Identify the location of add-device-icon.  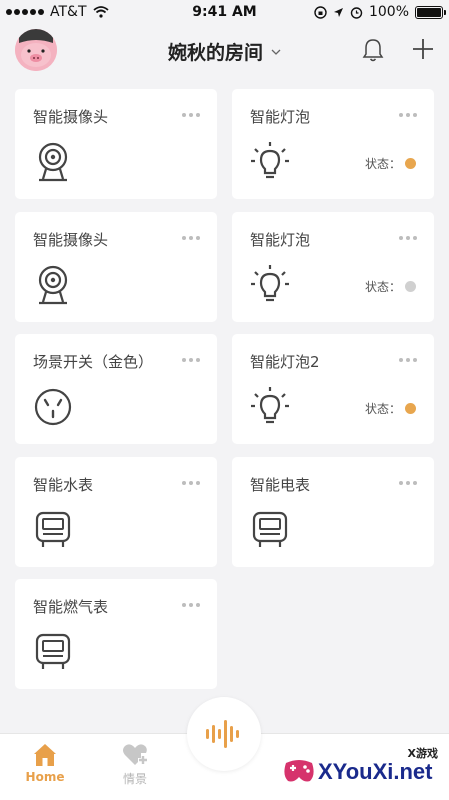
(423, 49).